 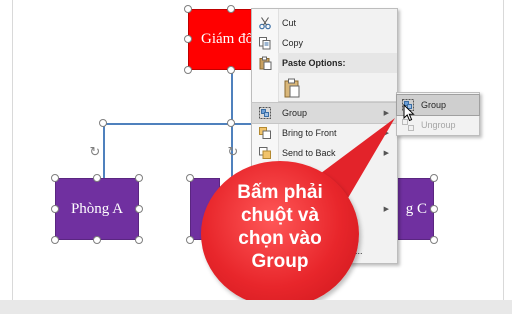 I want to click on connector-left-drop, so click(x=104, y=150).